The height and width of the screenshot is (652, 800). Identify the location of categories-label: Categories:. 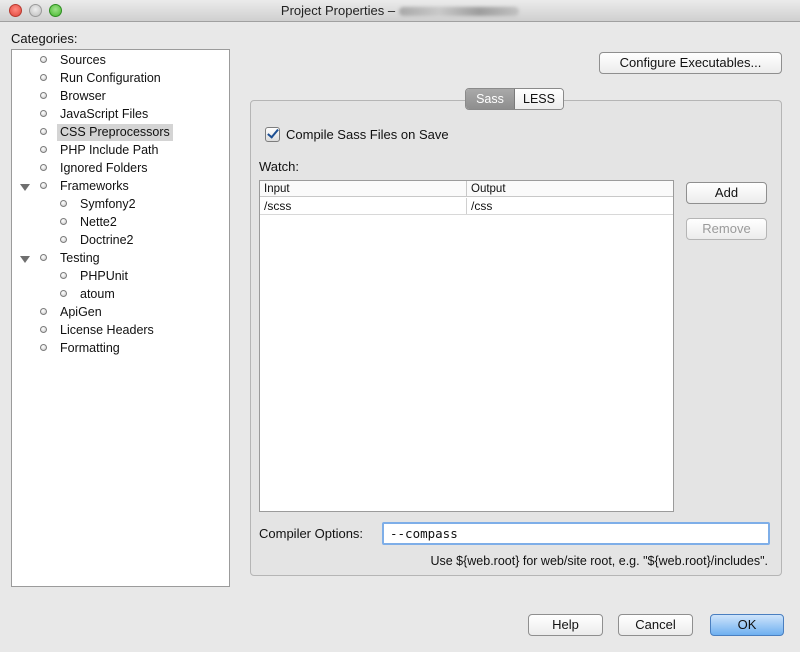
(44, 38).